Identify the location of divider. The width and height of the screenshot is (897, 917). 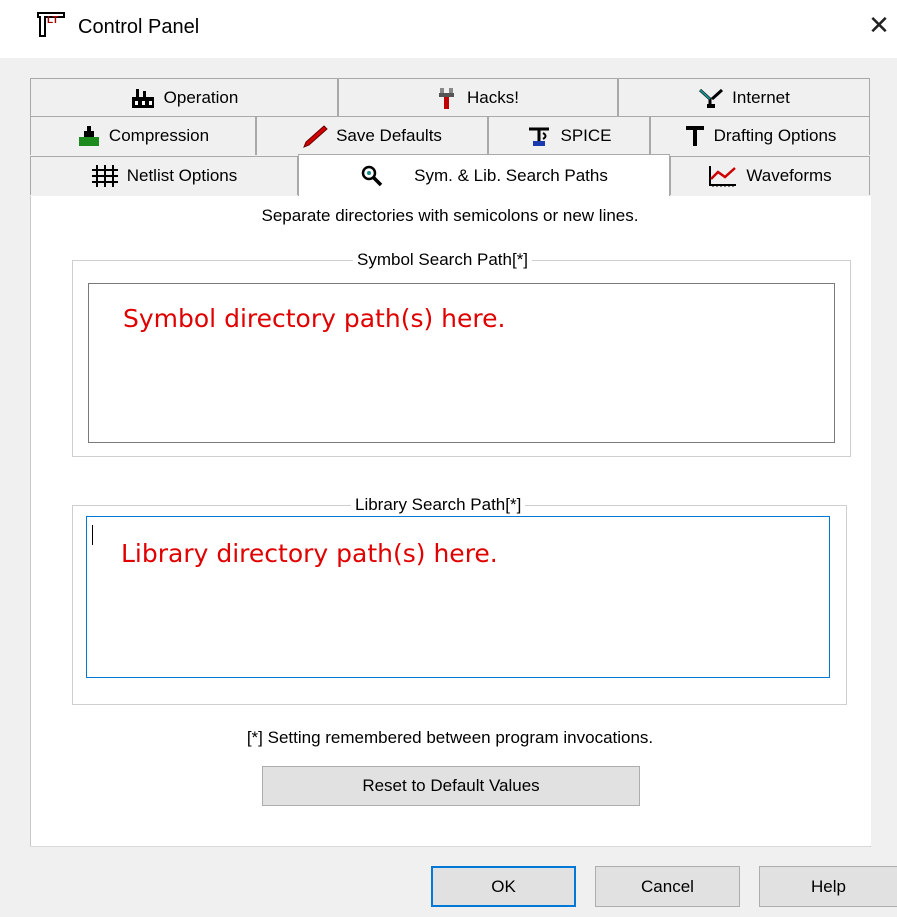
(450, 846).